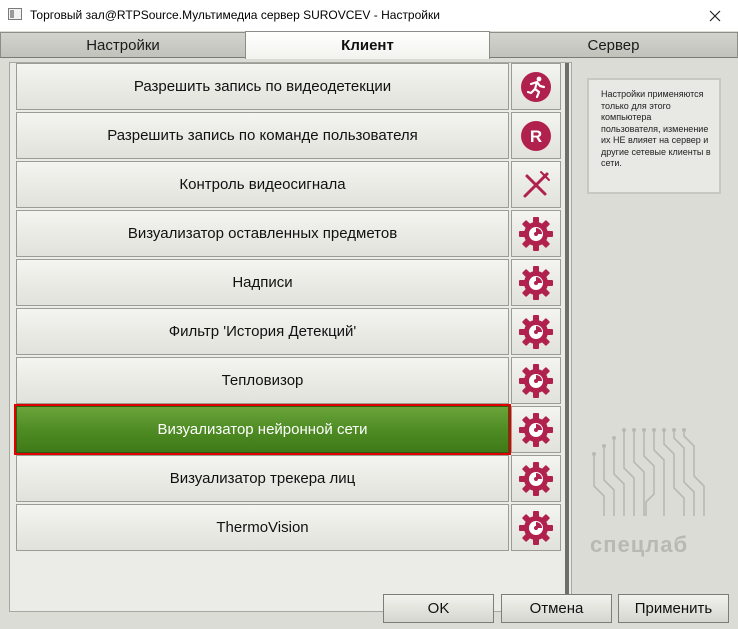 The image size is (738, 629). I want to click on brand-name: спецлаб, so click(639, 544).